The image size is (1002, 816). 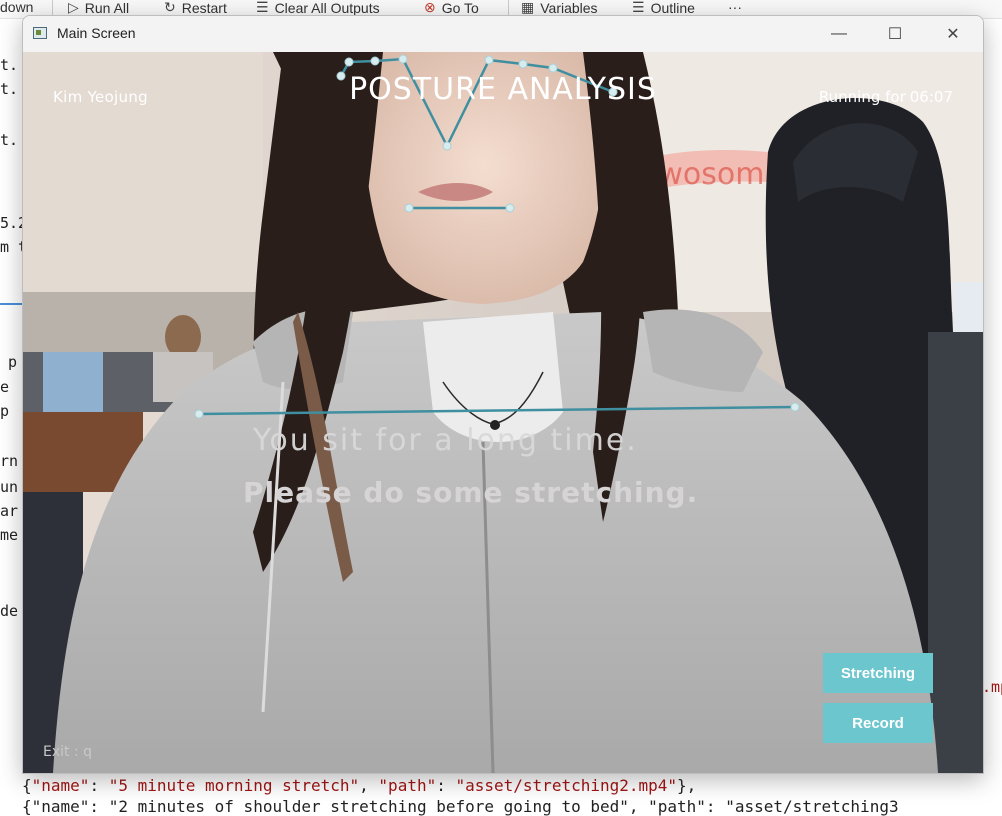 I want to click on outline-icon: ☰, so click(x=638, y=7).